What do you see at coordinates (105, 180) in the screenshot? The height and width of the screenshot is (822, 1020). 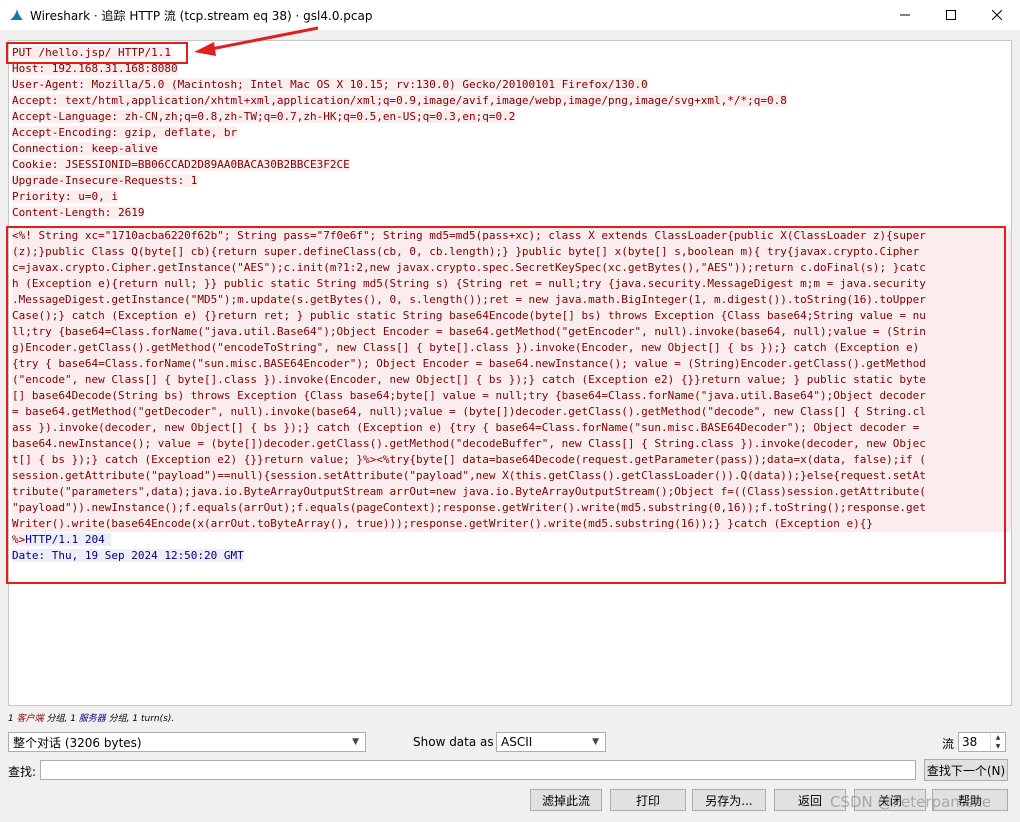 I see `request-header-line: Upgrade-Insecure-Requests: 1` at bounding box center [105, 180].